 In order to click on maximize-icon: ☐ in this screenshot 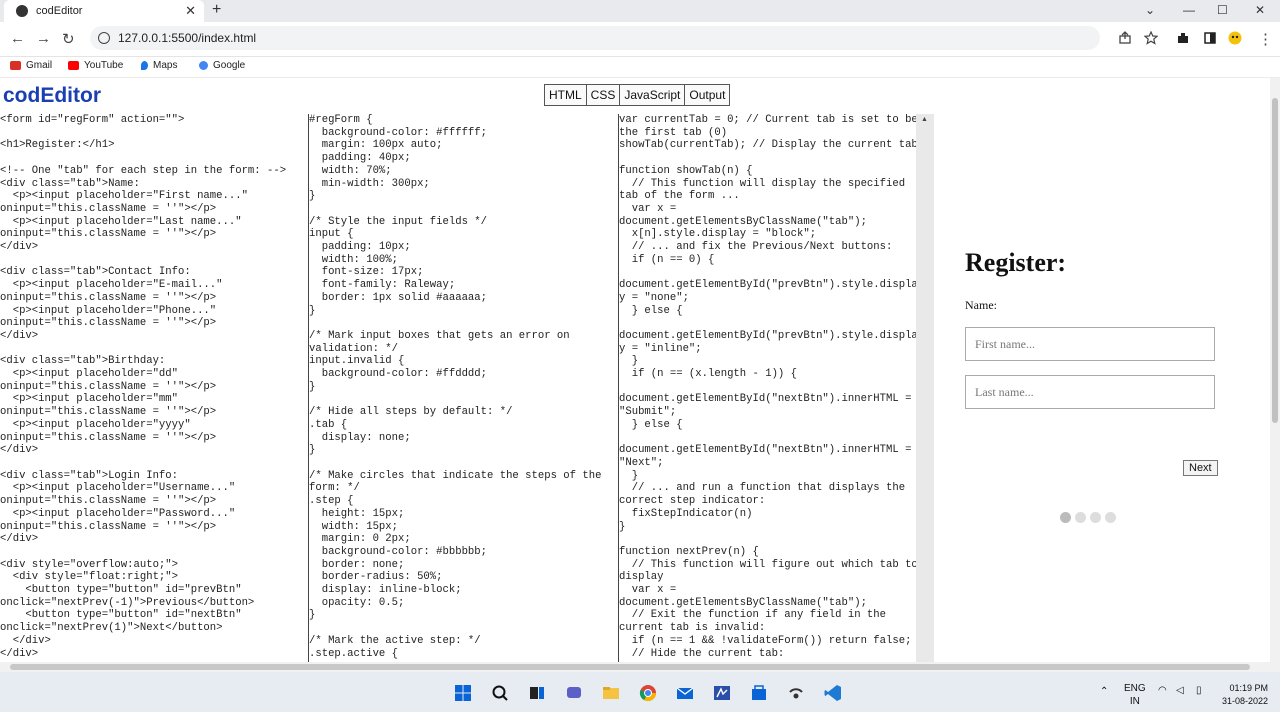, I will do `click(1222, 10)`.